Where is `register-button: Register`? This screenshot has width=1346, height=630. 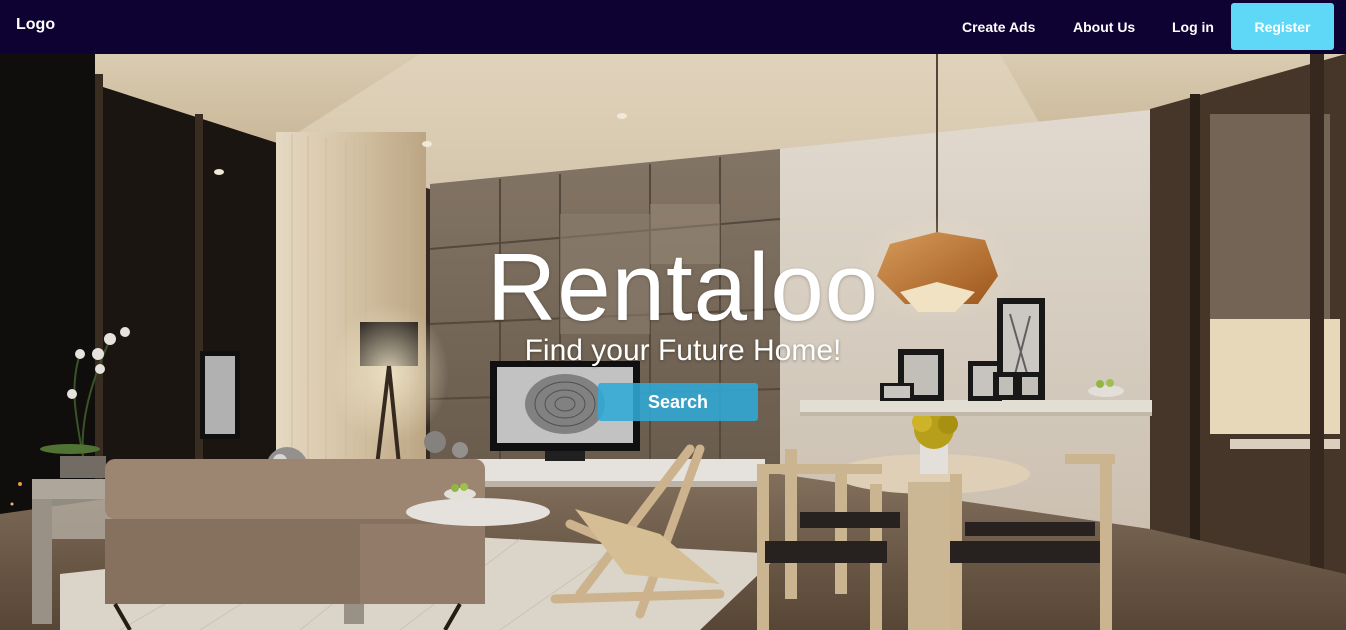 register-button: Register is located at coordinates (1282, 26).